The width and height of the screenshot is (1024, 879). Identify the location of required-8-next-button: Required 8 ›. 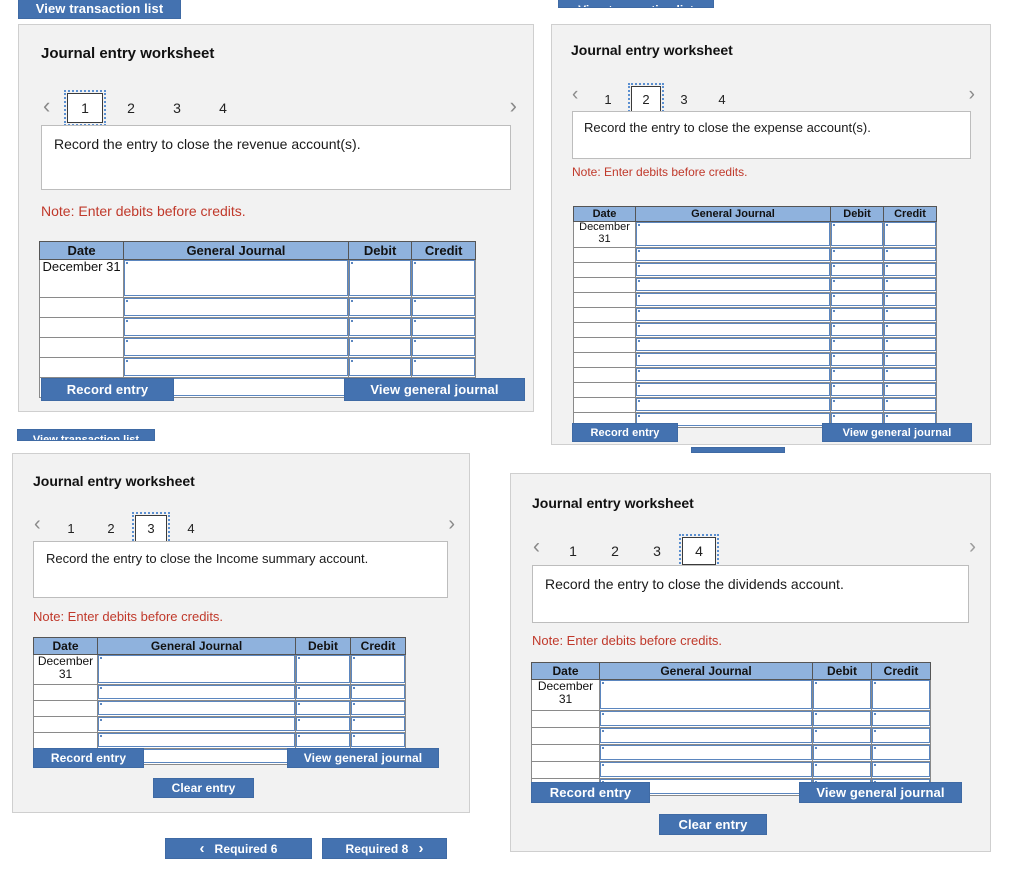
(384, 848).